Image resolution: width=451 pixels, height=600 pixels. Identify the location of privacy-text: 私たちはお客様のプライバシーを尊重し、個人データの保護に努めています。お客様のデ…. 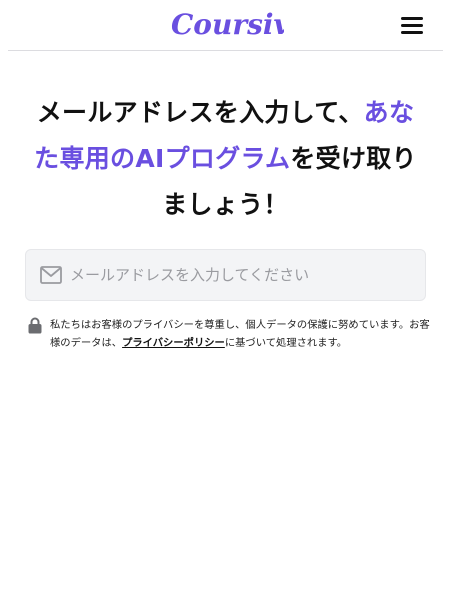
(241, 334).